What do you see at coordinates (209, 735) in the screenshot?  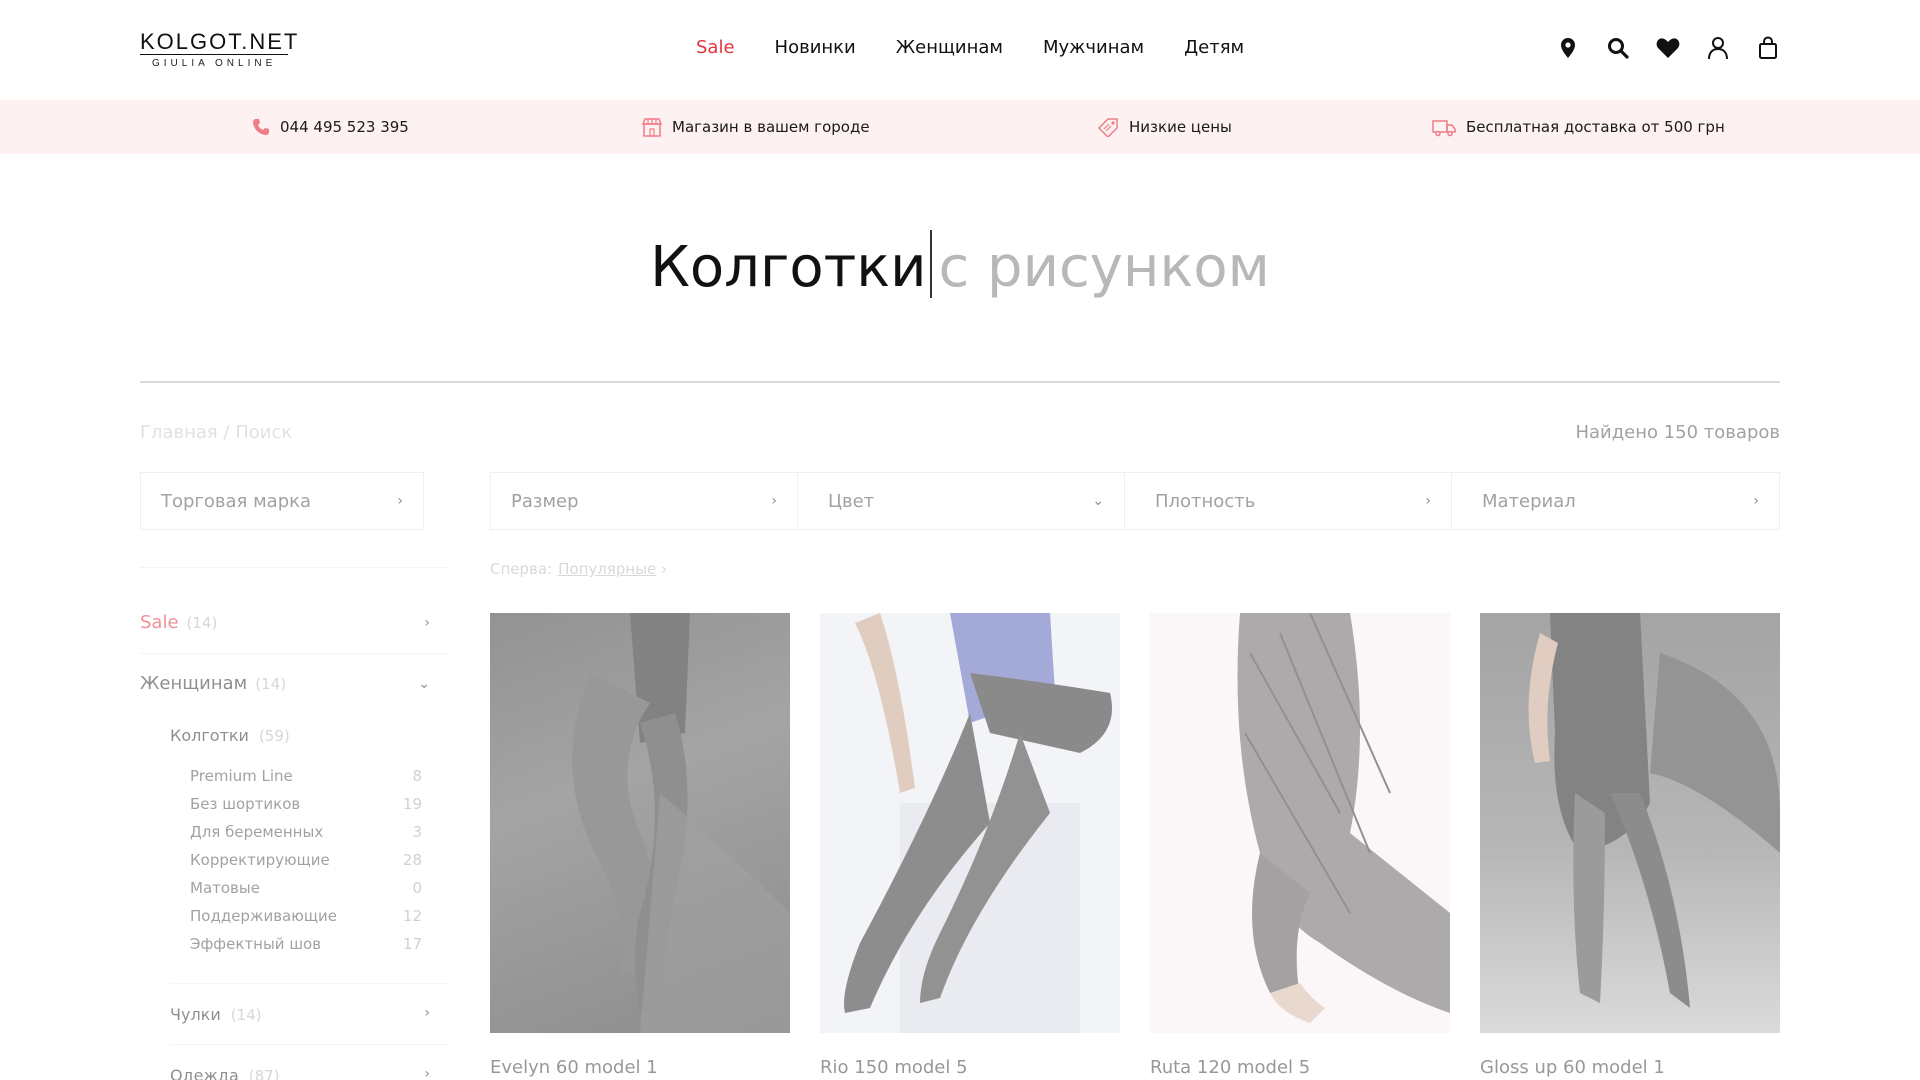 I see `sidebar-subitem-label: Колготки` at bounding box center [209, 735].